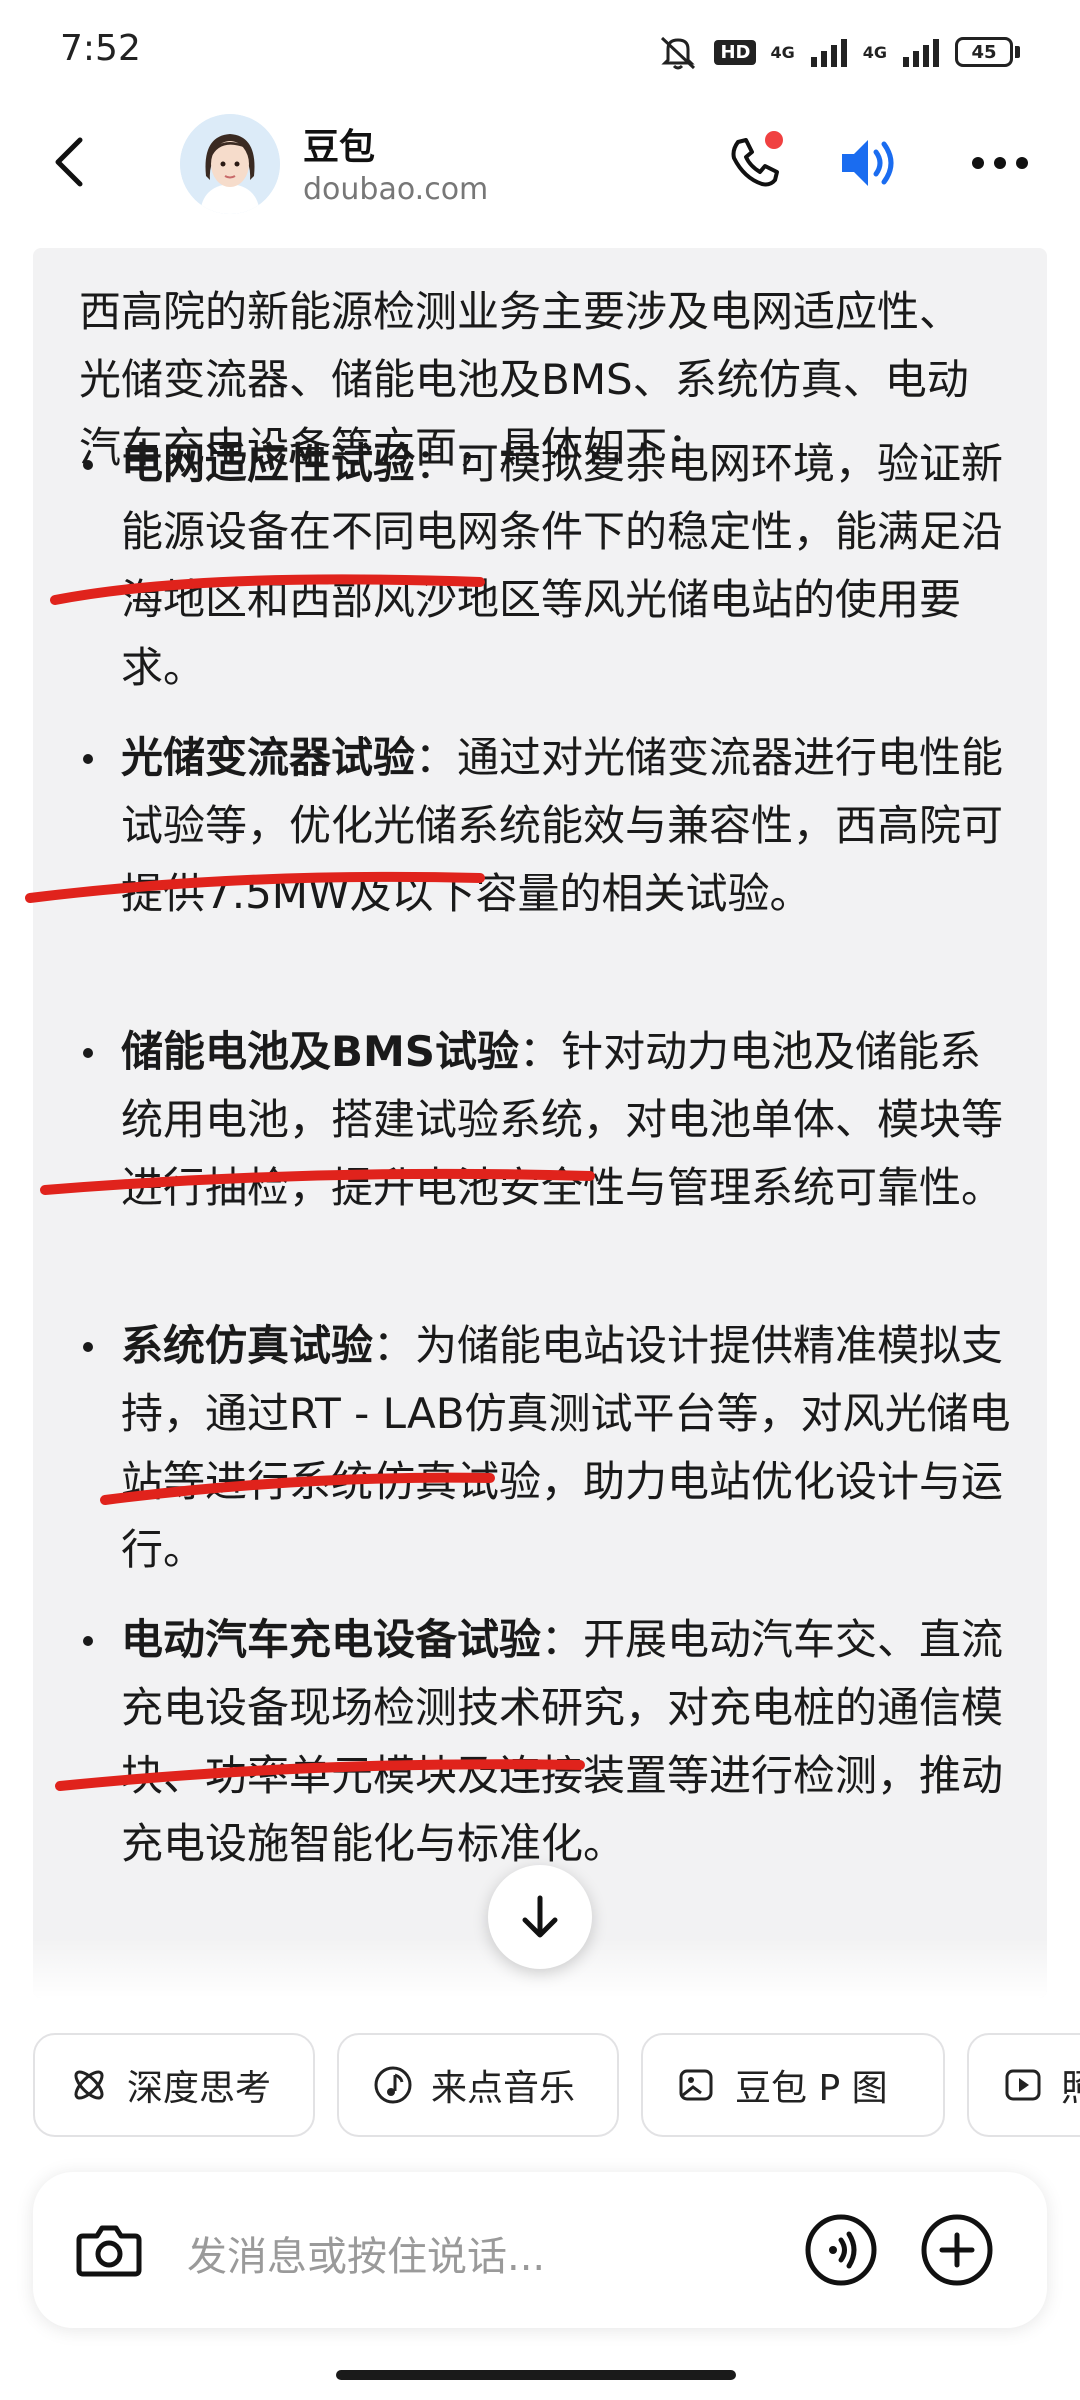 This screenshot has width=1080, height=2400. I want to click on chat-header: 豆包 doubao.com, so click(540, 175).